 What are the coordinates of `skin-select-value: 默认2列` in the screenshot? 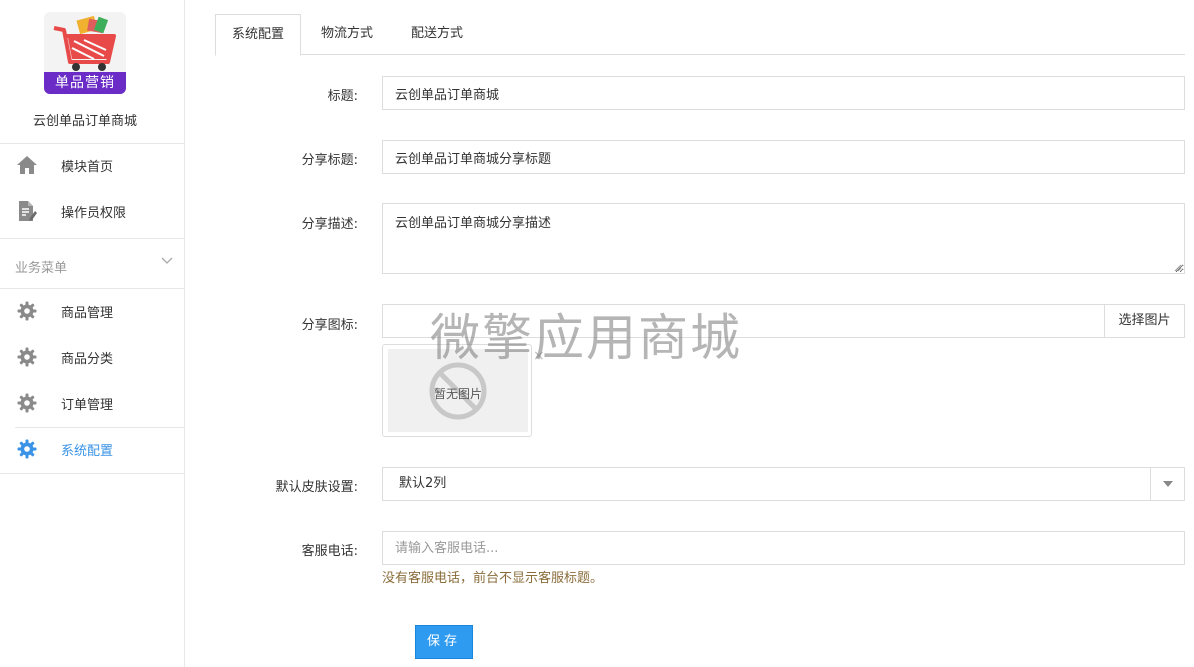 It's located at (423, 483).